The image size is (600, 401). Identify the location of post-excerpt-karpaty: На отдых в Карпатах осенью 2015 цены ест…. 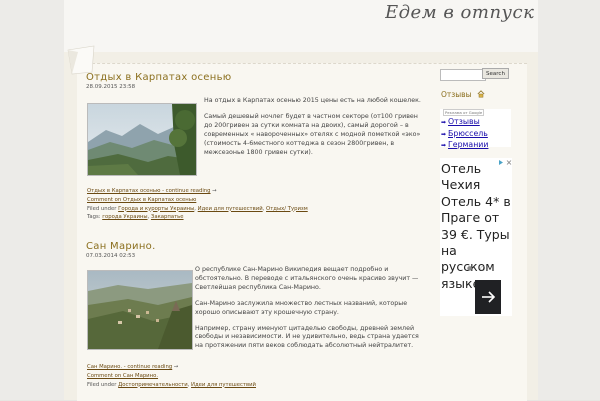
(315, 130).